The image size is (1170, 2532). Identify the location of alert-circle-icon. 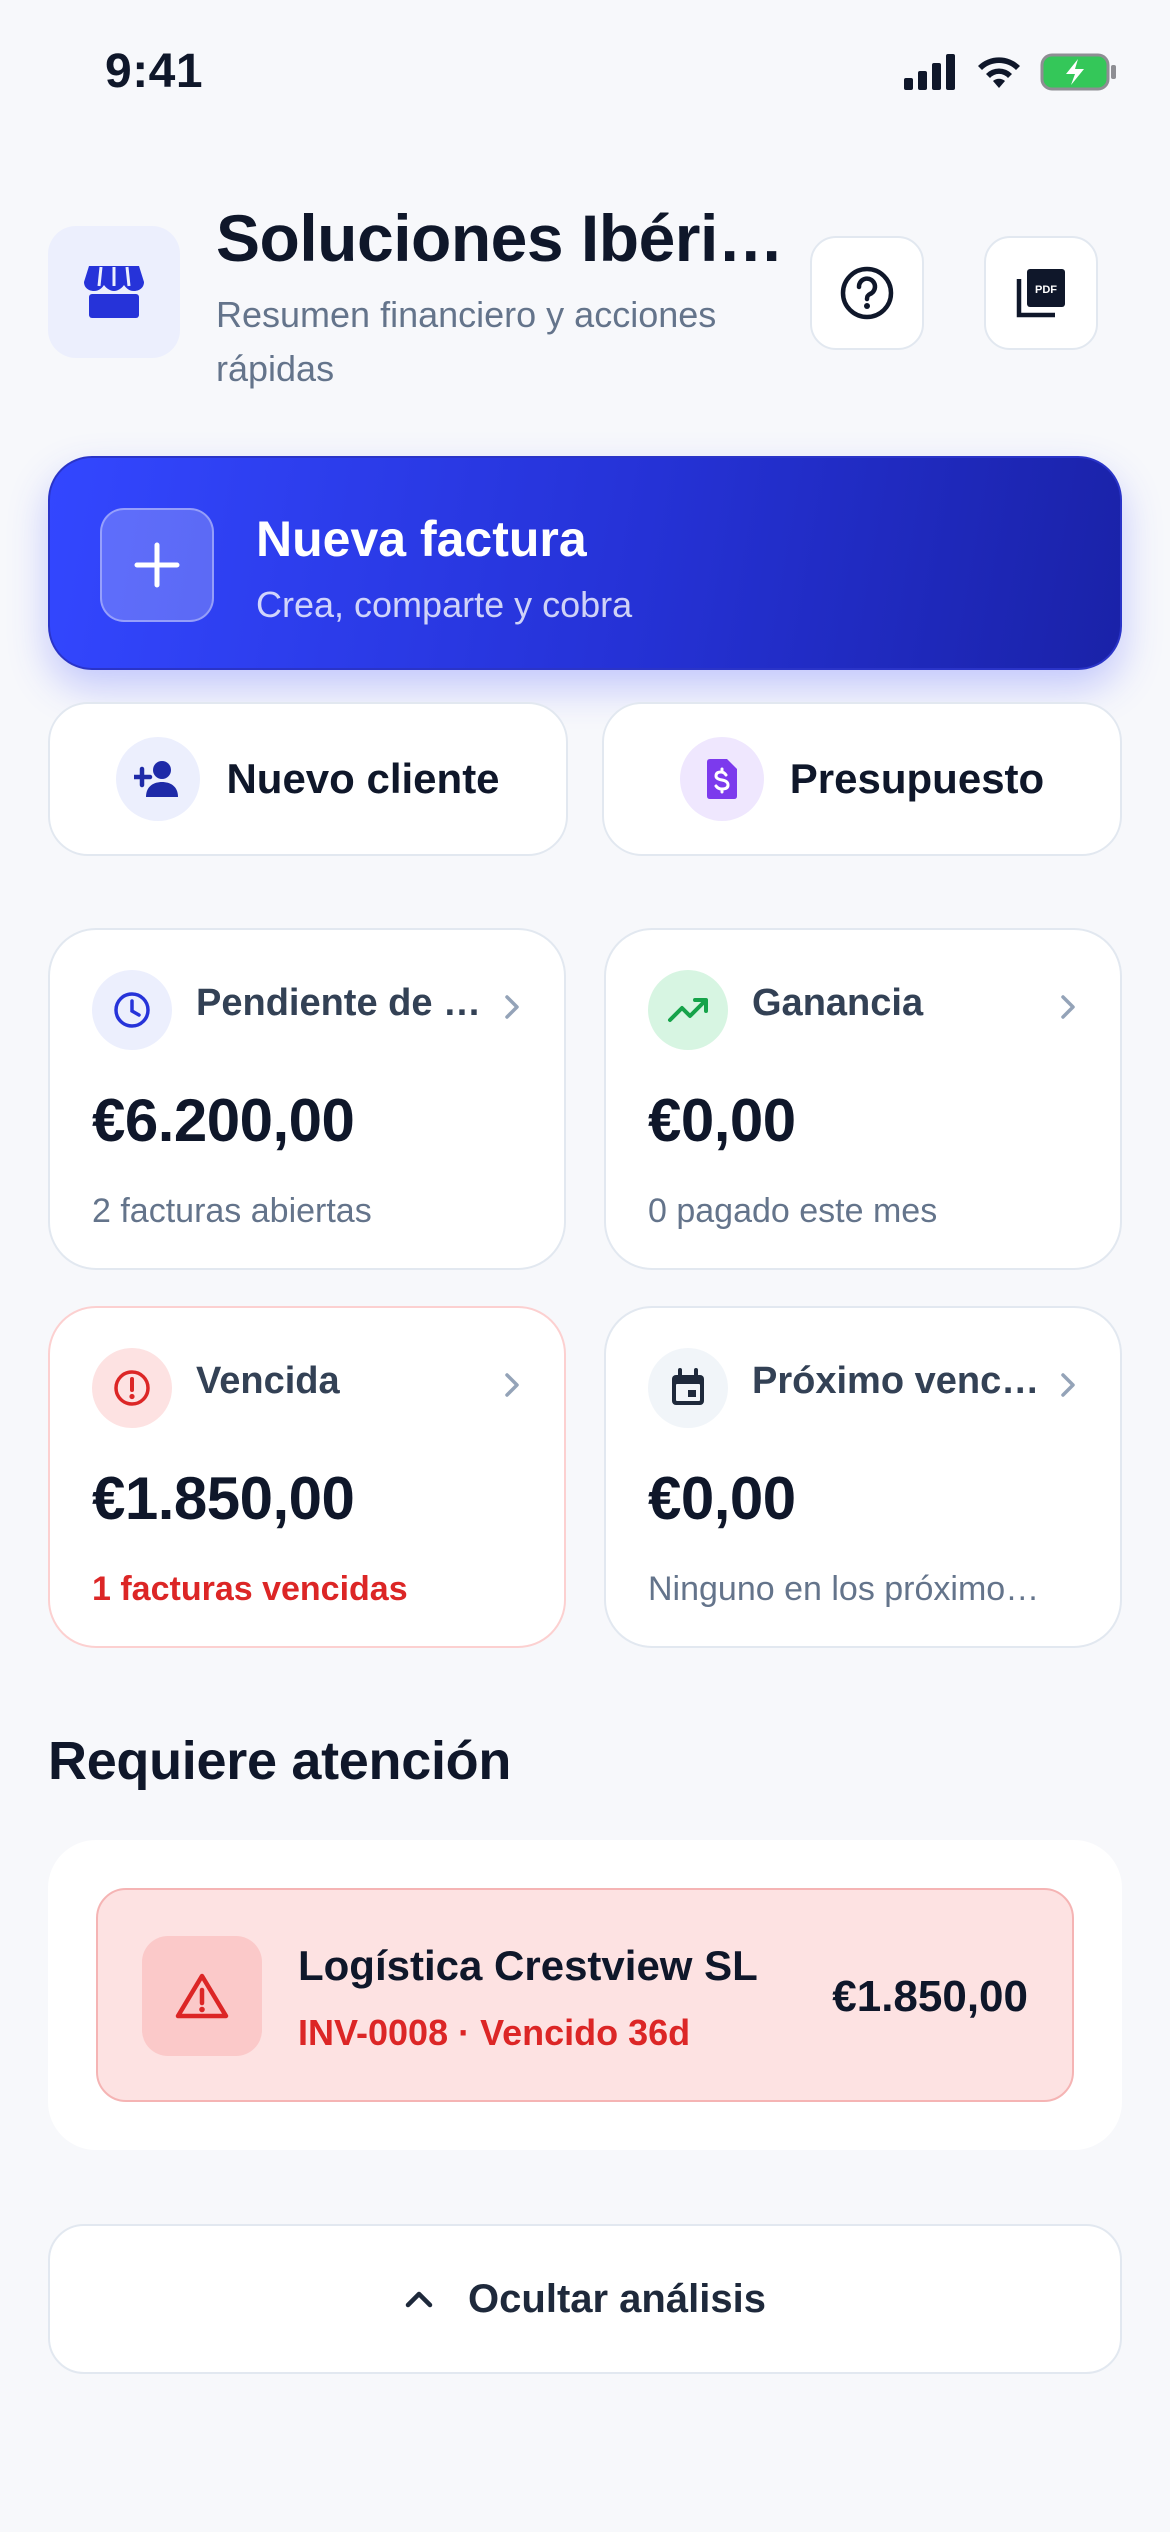
(132, 1388).